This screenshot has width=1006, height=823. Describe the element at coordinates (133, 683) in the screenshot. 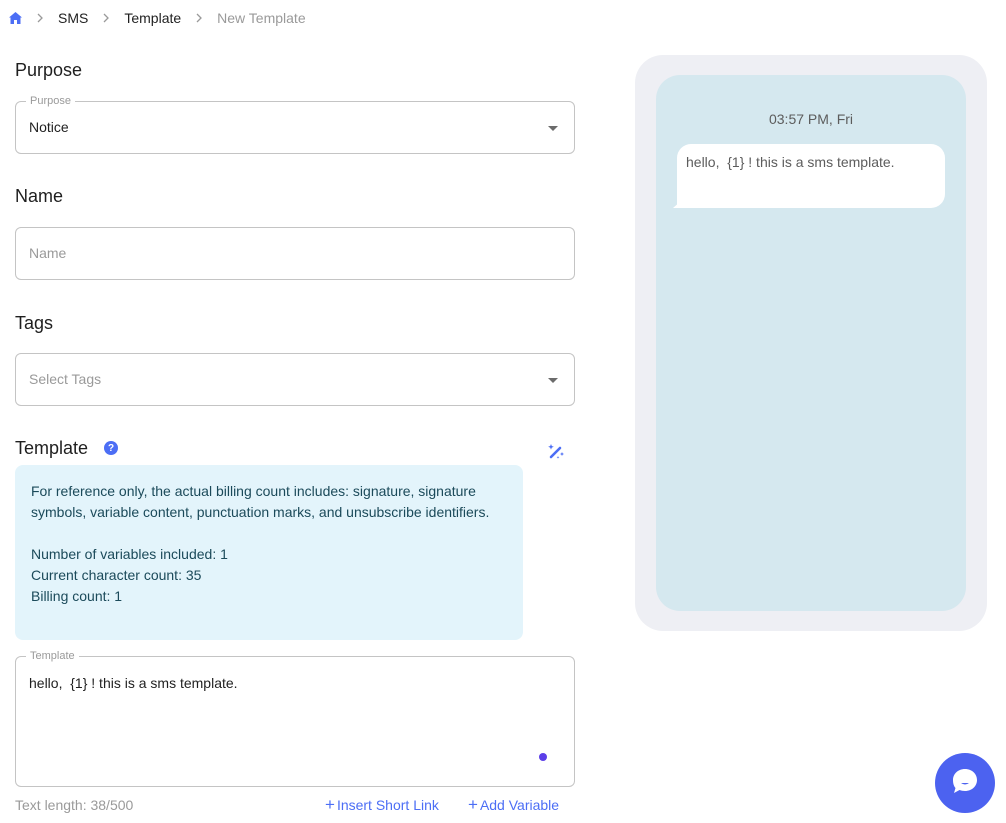

I see `template-value: hello, {1} ! this is a sms template.` at that location.